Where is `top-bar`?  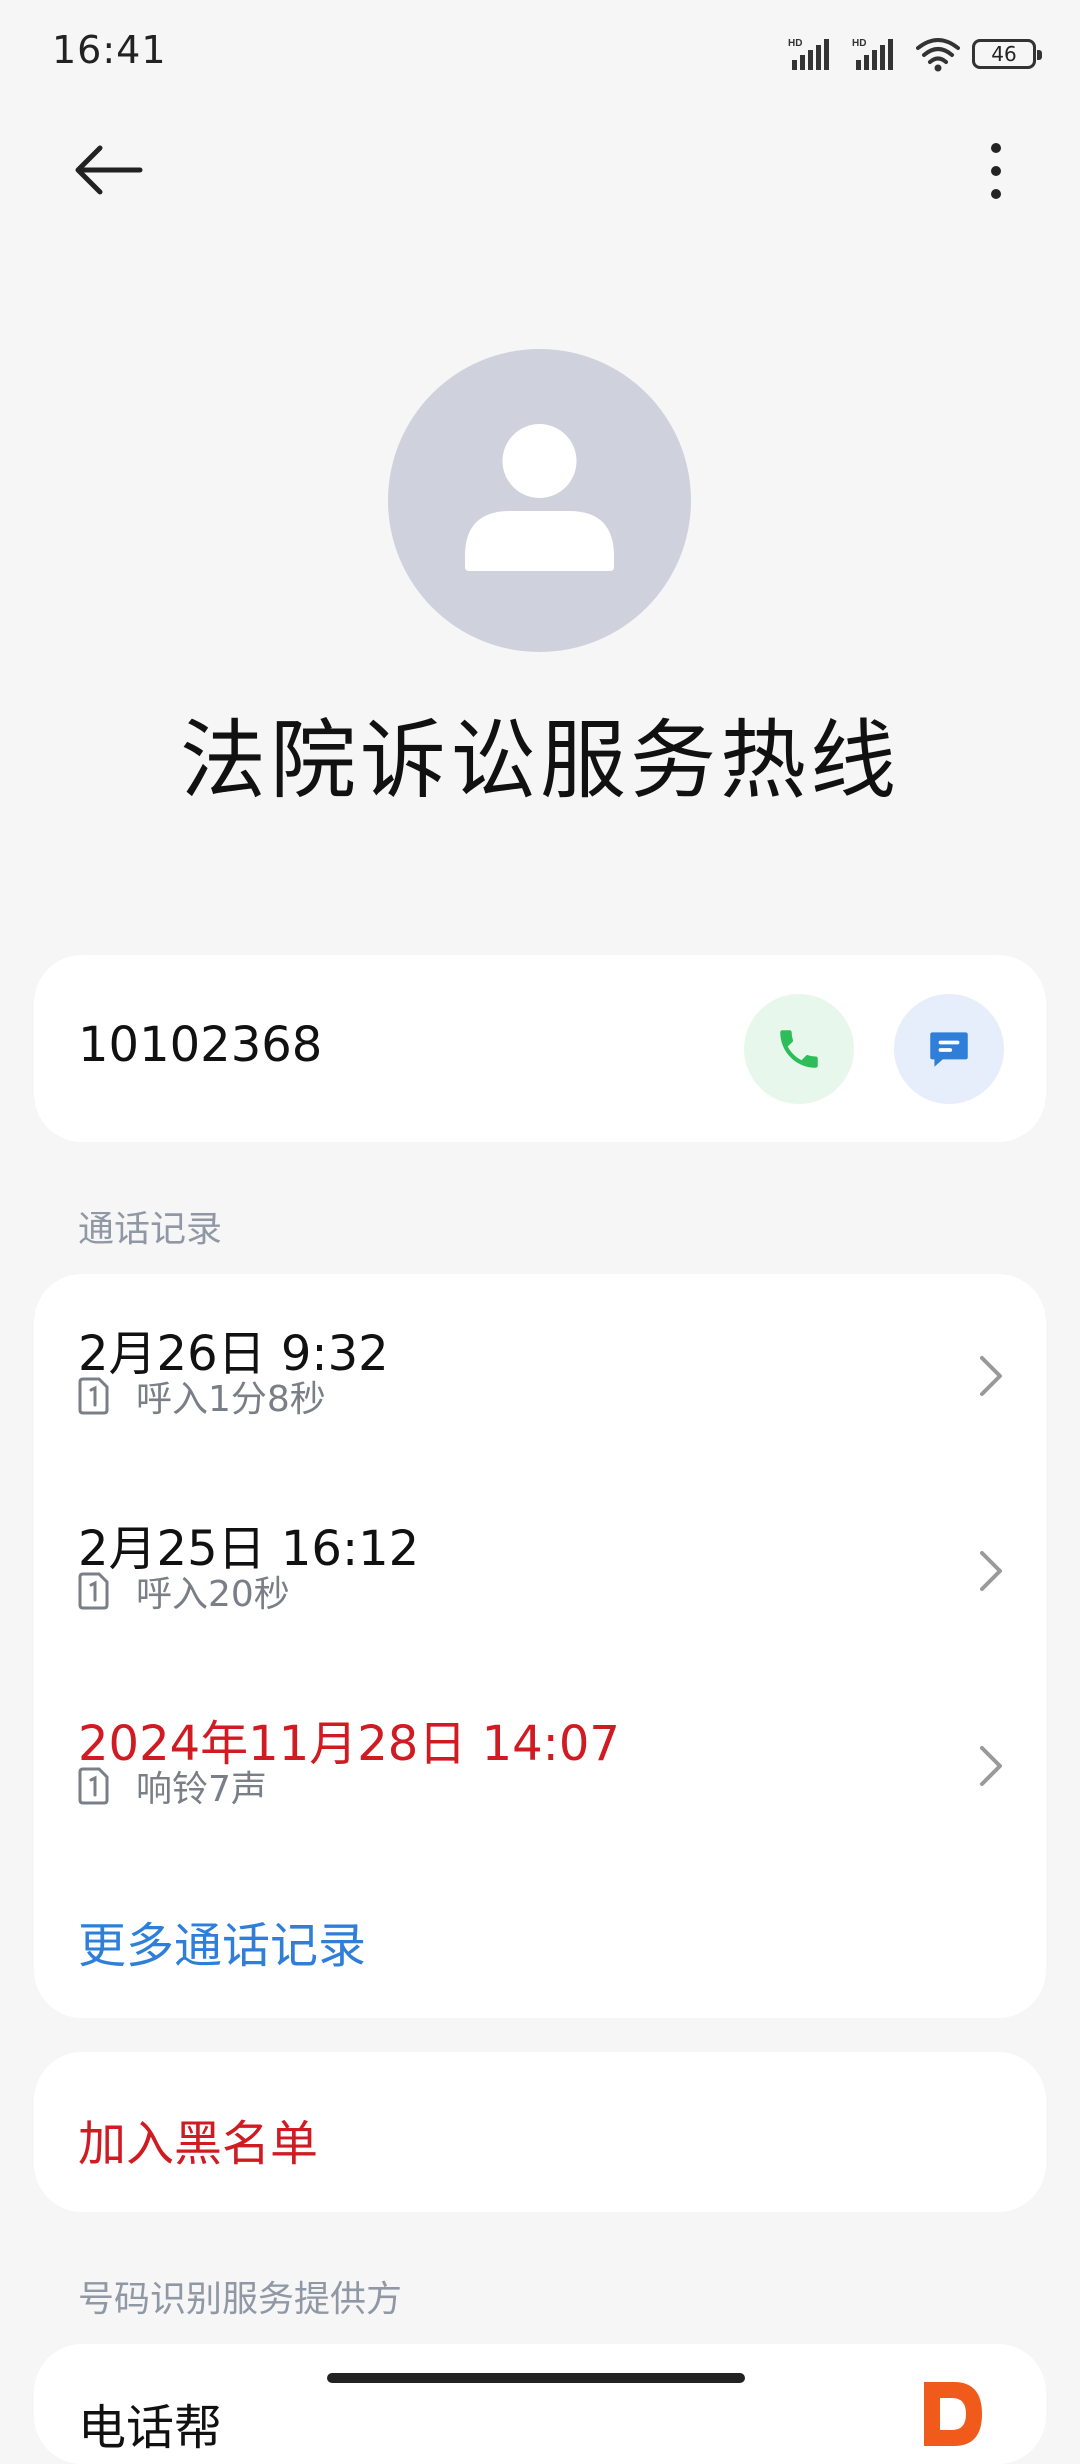 top-bar is located at coordinates (540, 170).